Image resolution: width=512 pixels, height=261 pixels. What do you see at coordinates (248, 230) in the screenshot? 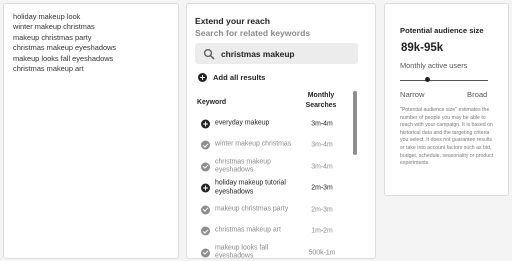
I see `row-keyword: christmas makeup art` at bounding box center [248, 230].